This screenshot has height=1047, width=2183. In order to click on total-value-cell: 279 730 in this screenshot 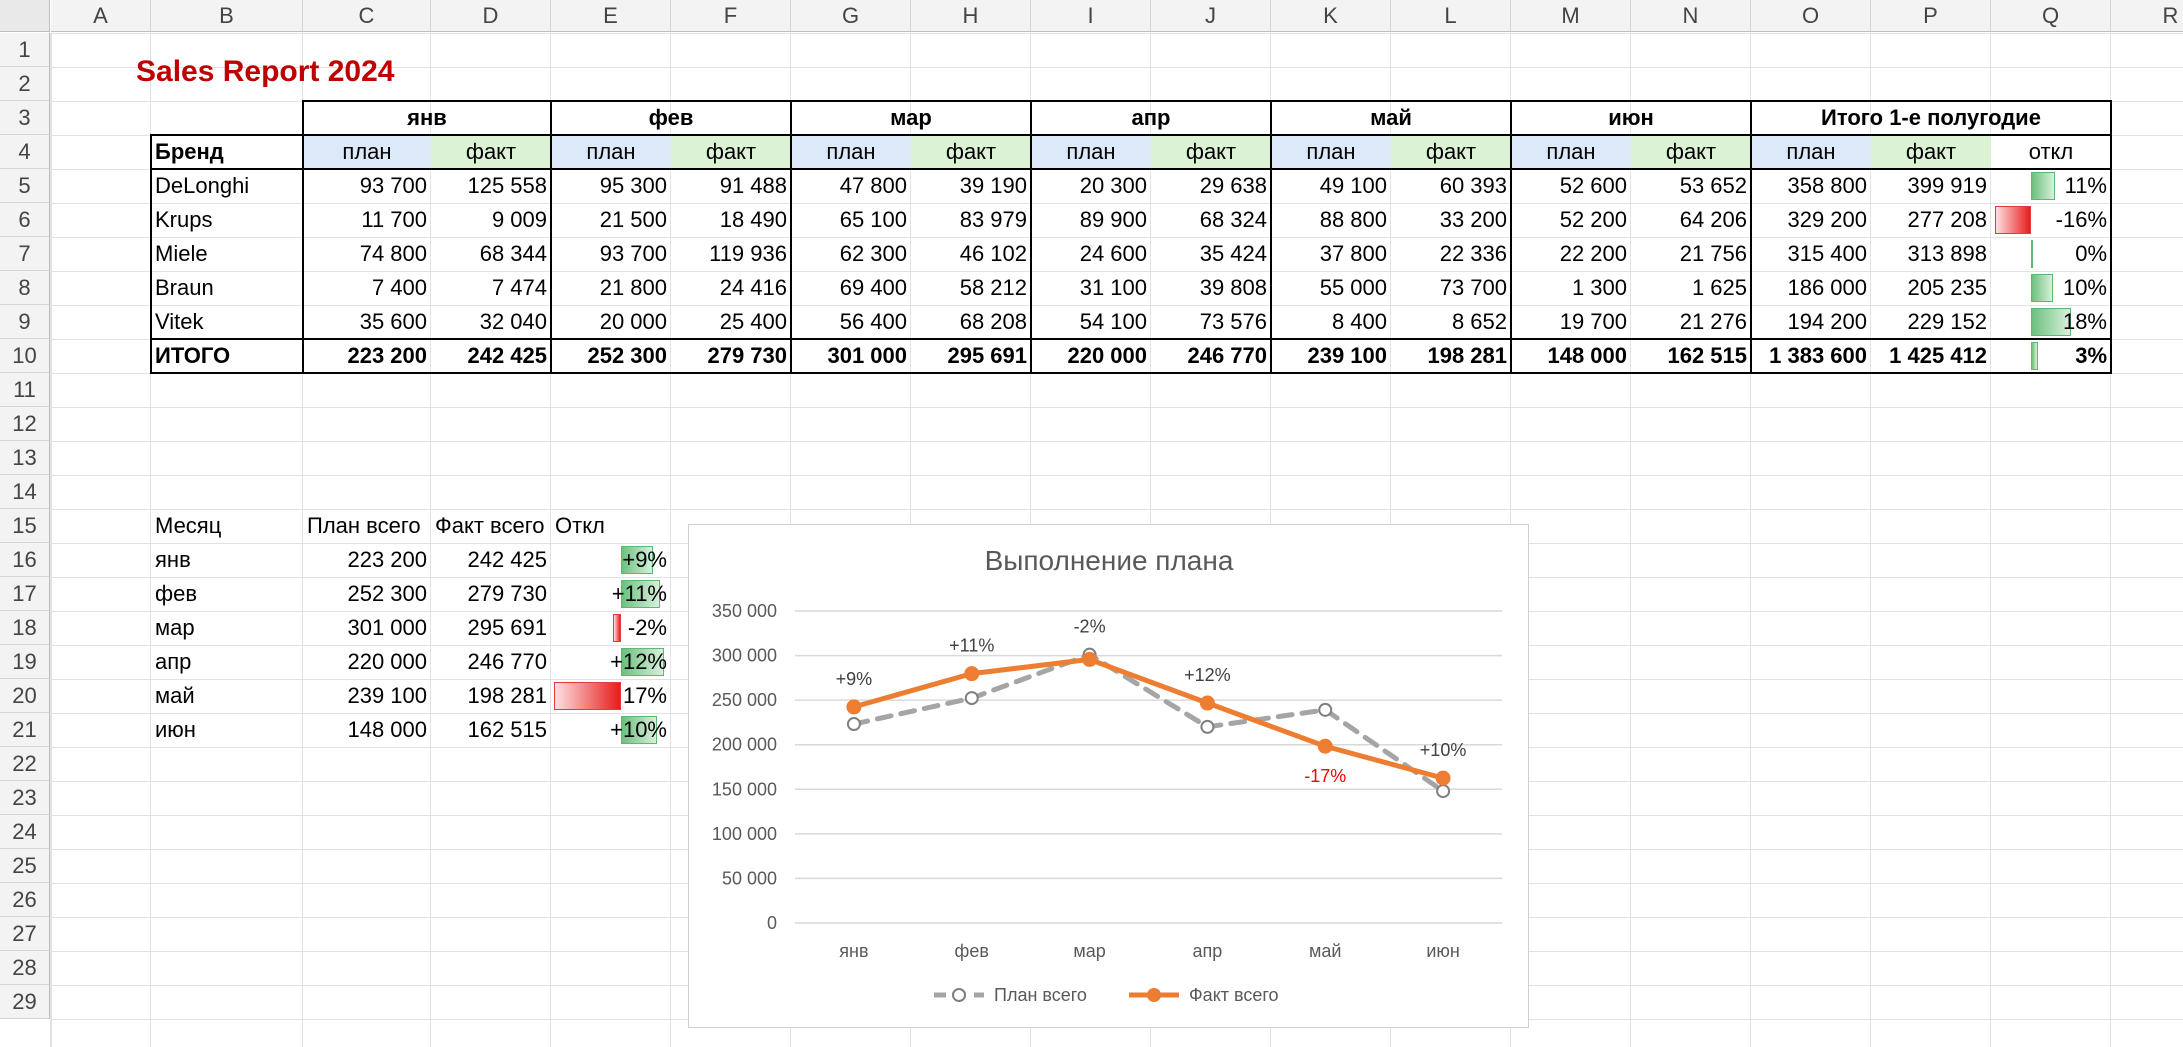, I will do `click(731, 356)`.